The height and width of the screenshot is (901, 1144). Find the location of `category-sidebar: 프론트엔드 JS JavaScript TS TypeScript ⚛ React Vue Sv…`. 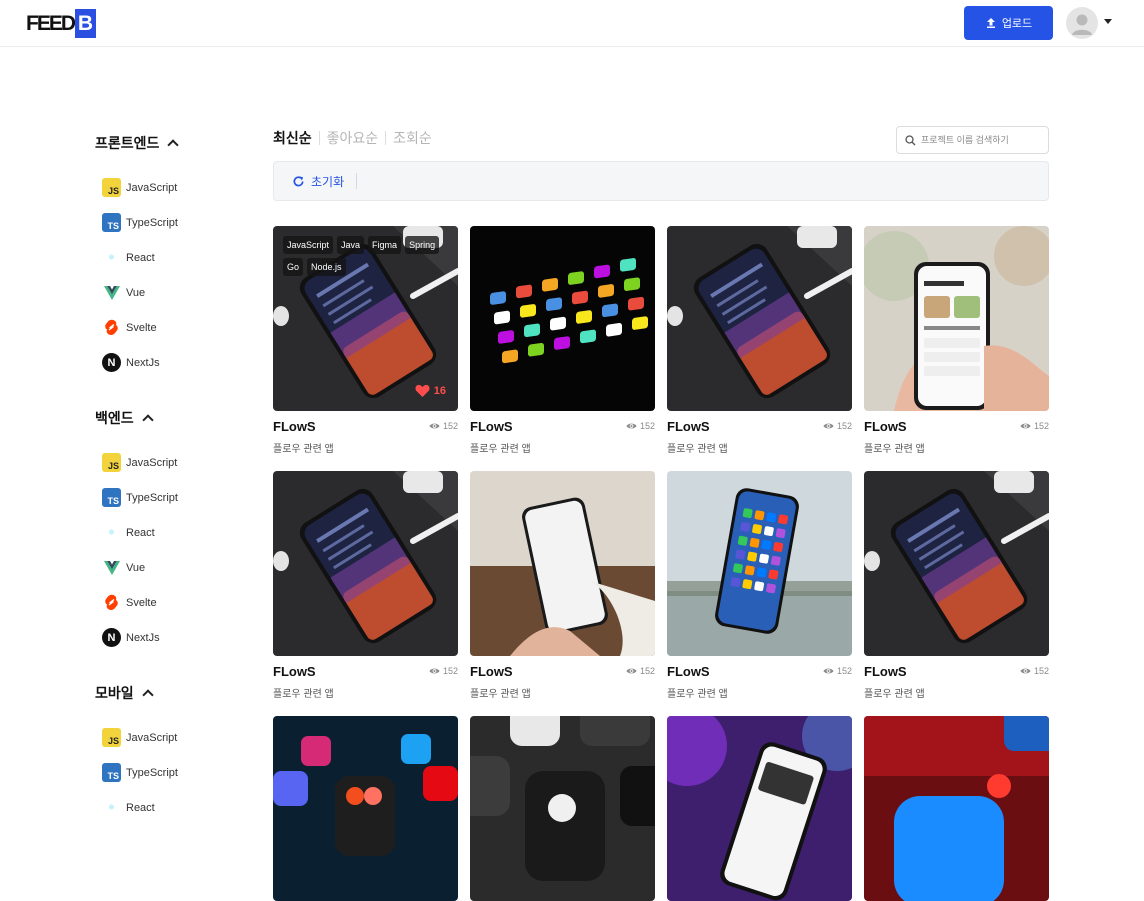

category-sidebar: 프론트엔드 JS JavaScript TS TypeScript ⚛ React Vue Sv… is located at coordinates (170, 490).